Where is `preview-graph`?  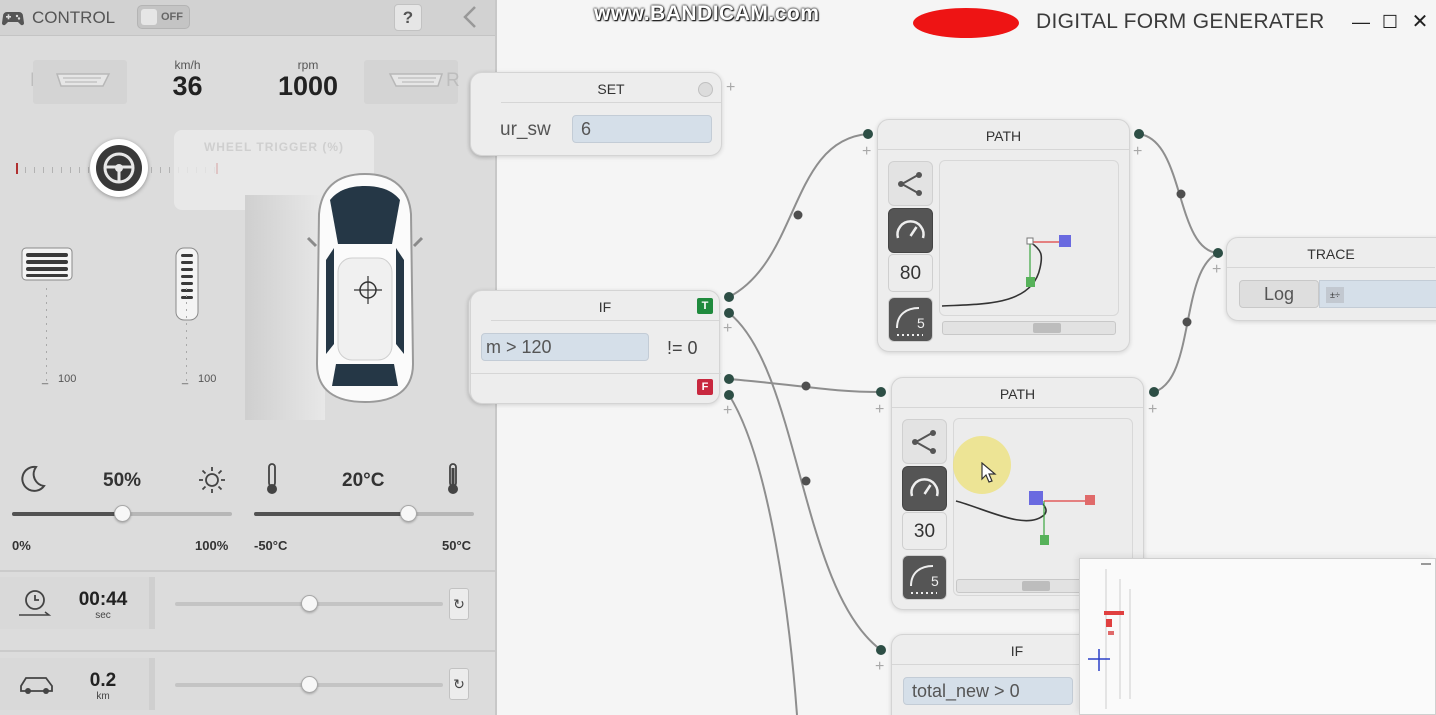 preview-graph is located at coordinates (1109, 639).